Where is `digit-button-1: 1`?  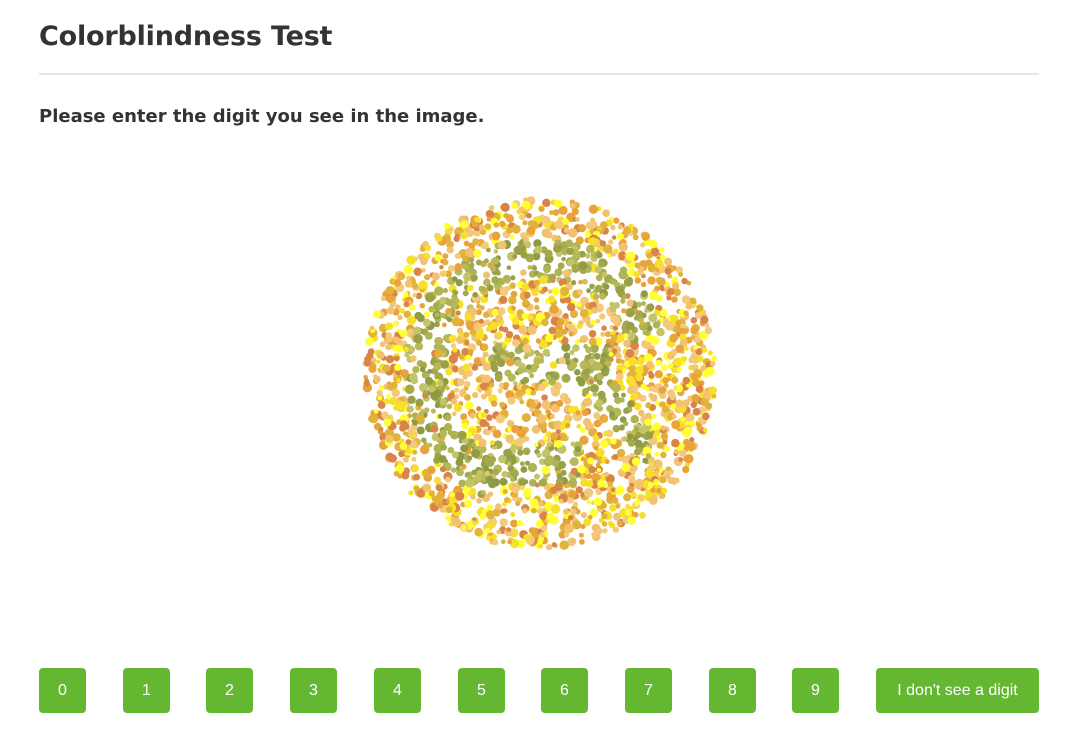 digit-button-1: 1 is located at coordinates (146, 690).